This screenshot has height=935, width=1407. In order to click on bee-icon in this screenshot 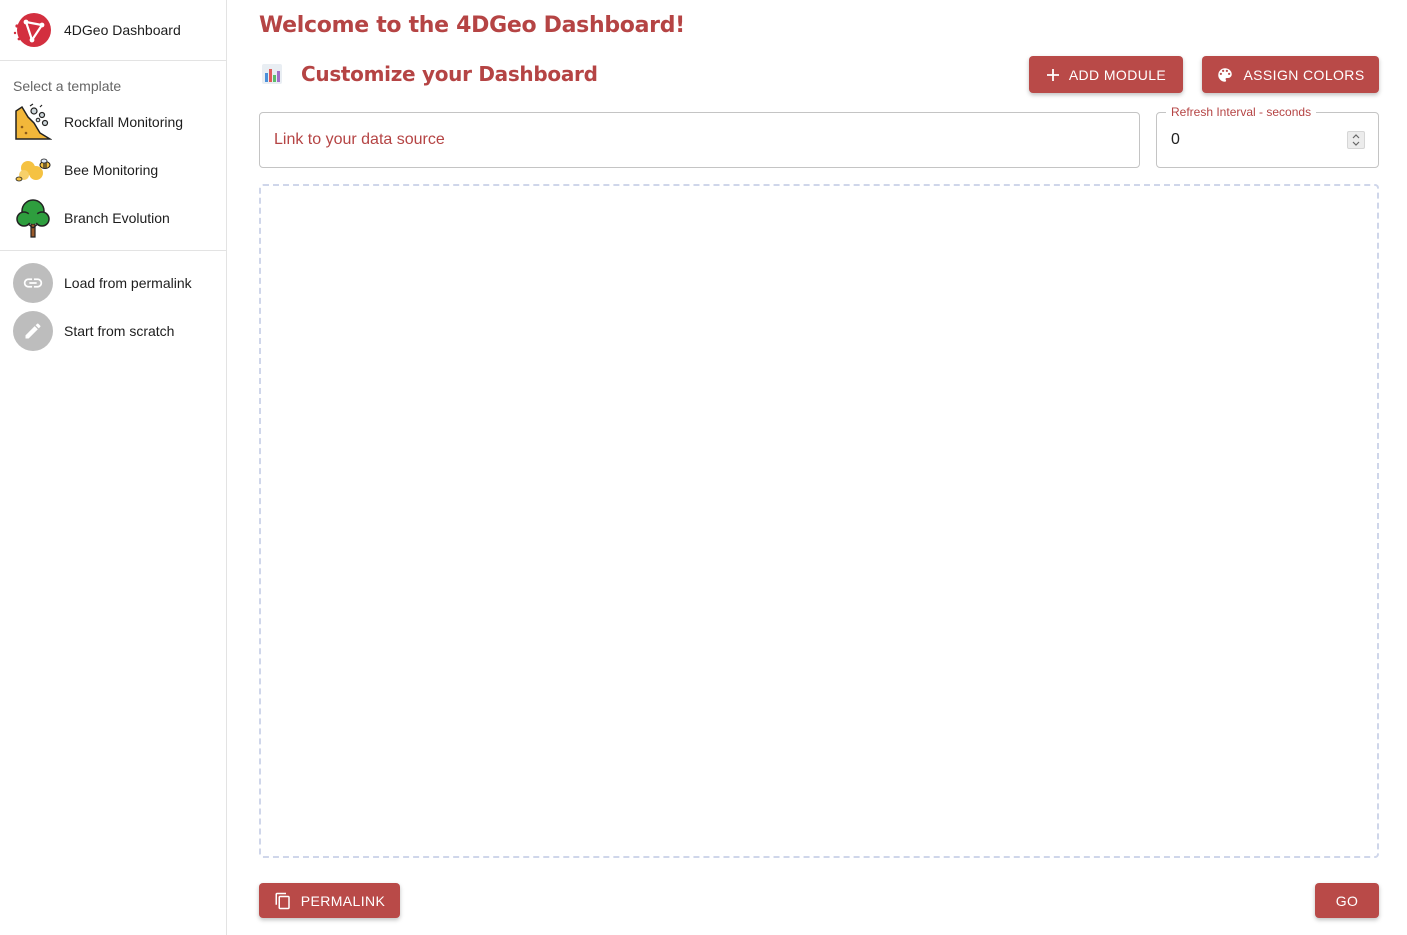, I will do `click(33, 170)`.